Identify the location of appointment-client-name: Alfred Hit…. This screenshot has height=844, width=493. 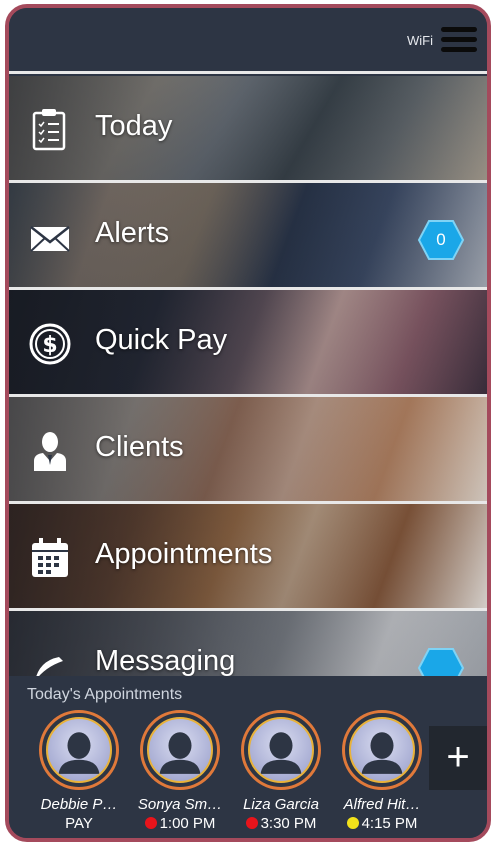
(382, 804).